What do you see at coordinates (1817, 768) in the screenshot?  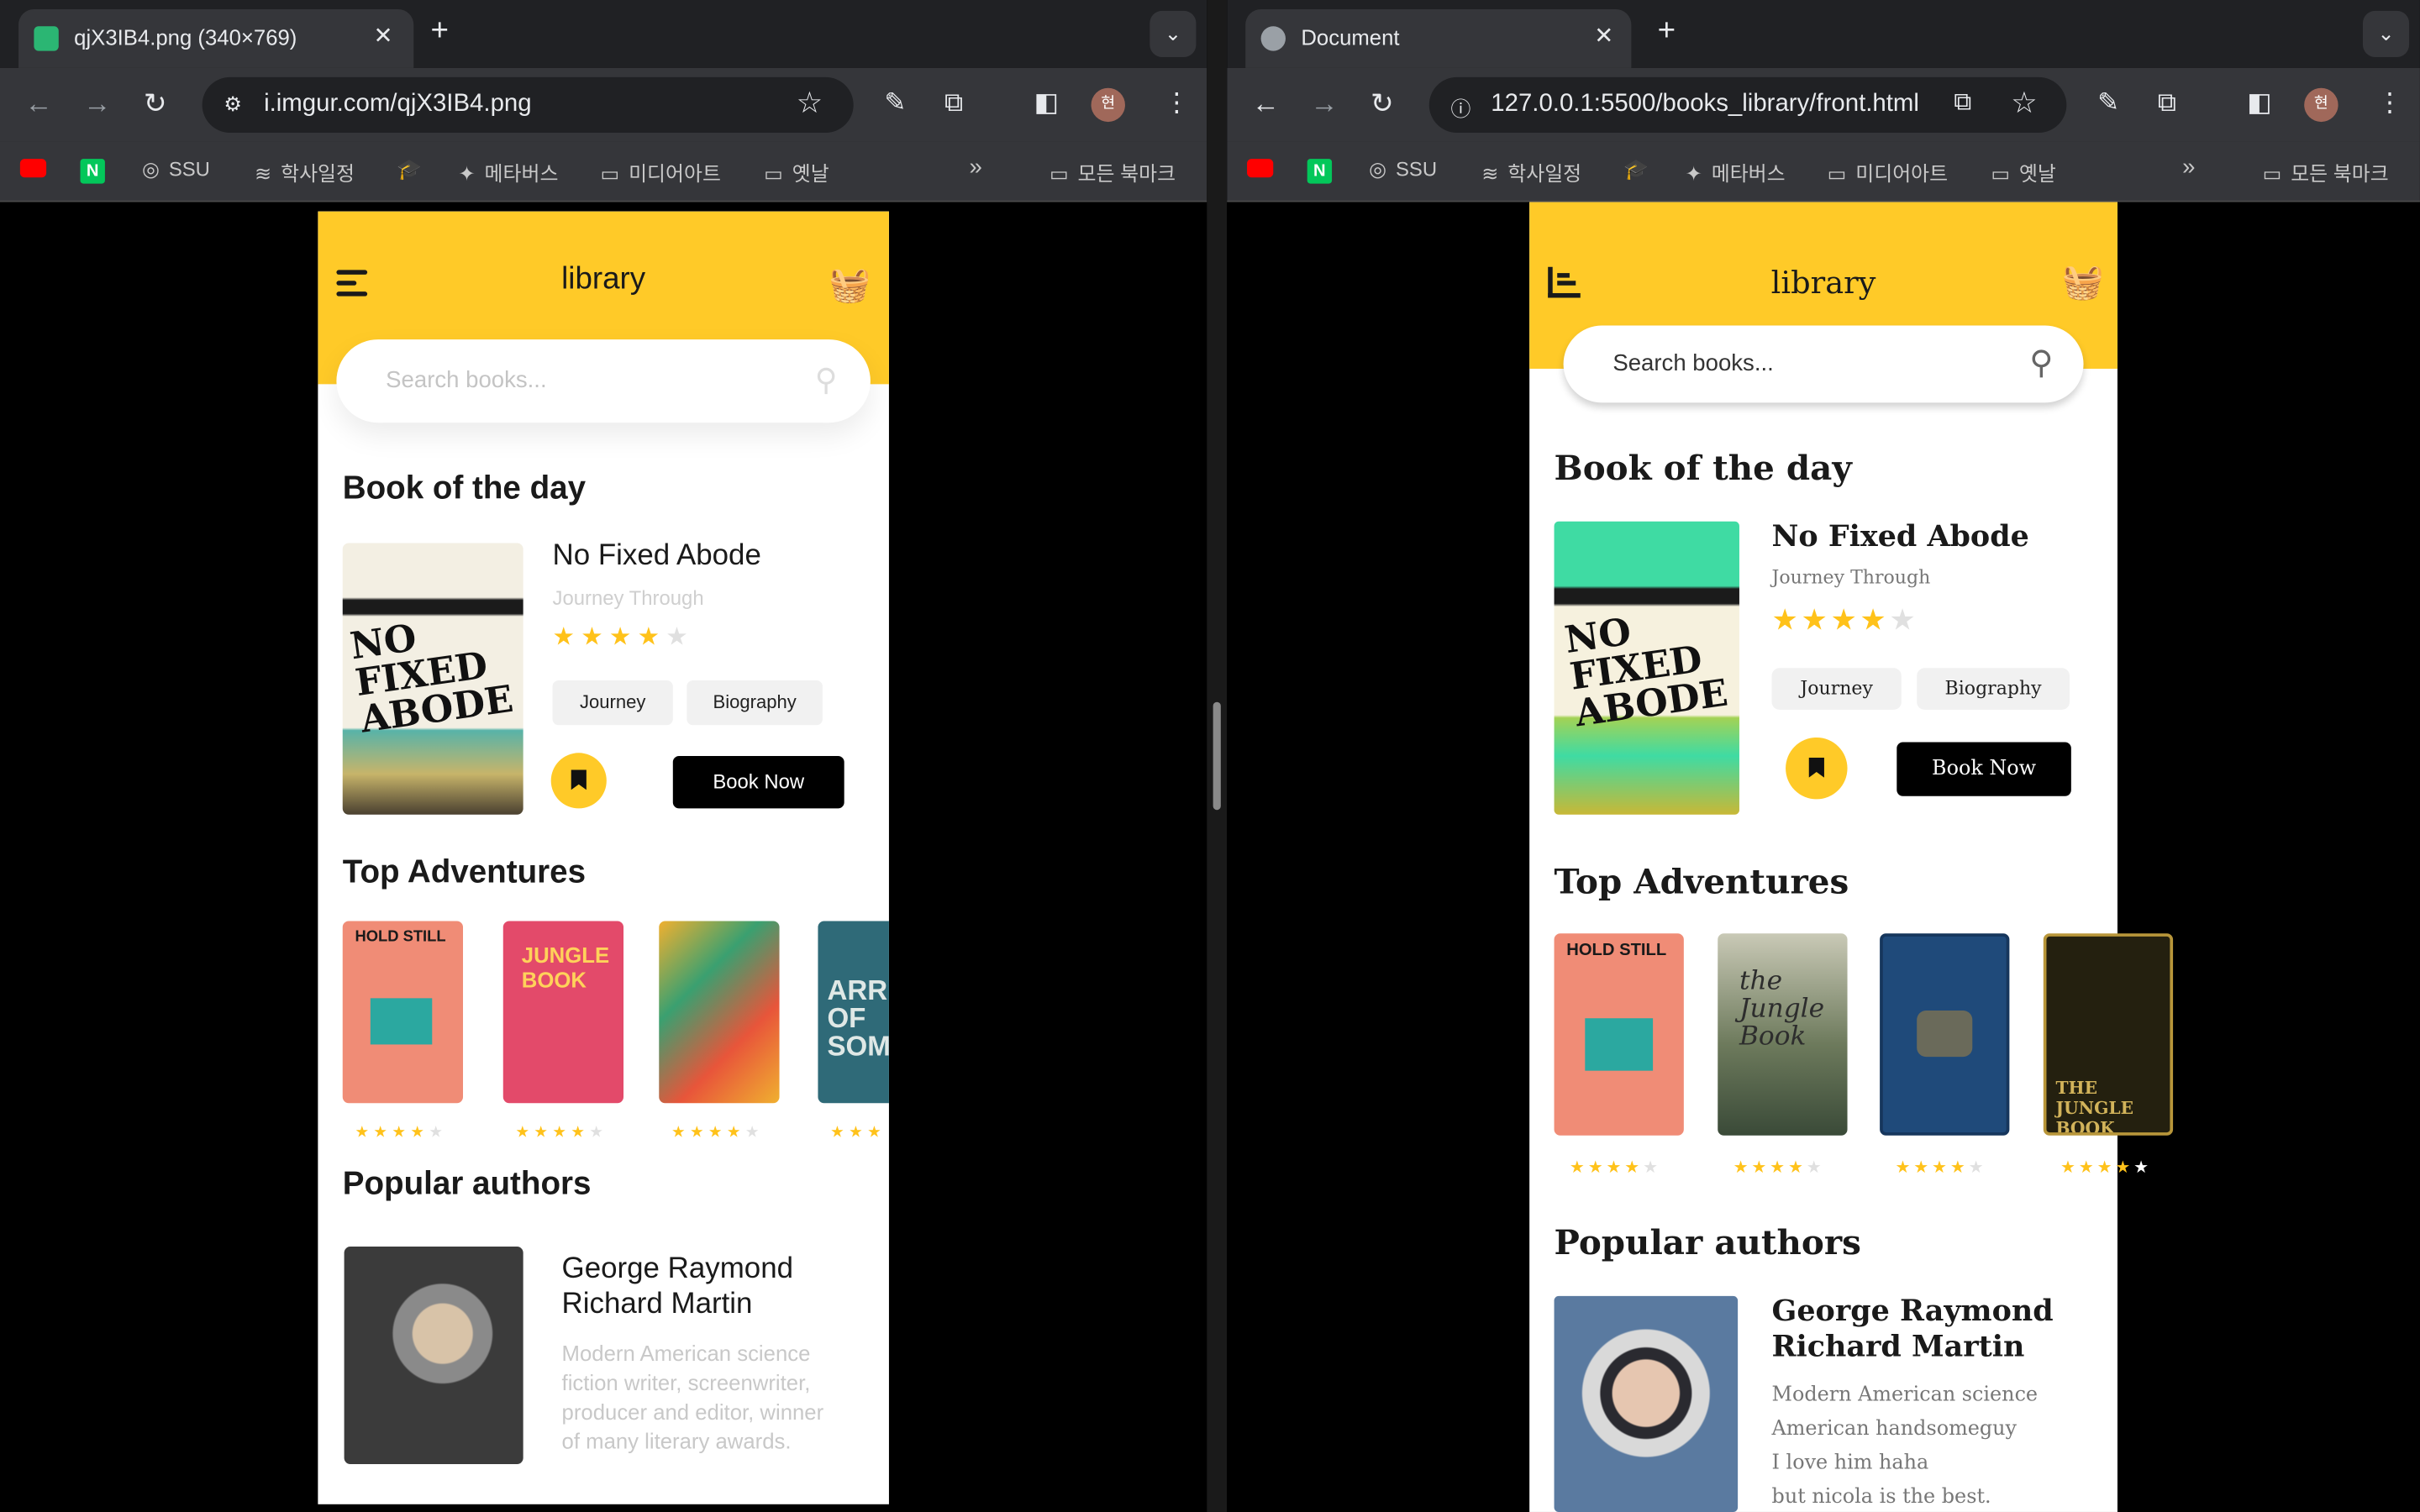 I see `bookmark-button` at bounding box center [1817, 768].